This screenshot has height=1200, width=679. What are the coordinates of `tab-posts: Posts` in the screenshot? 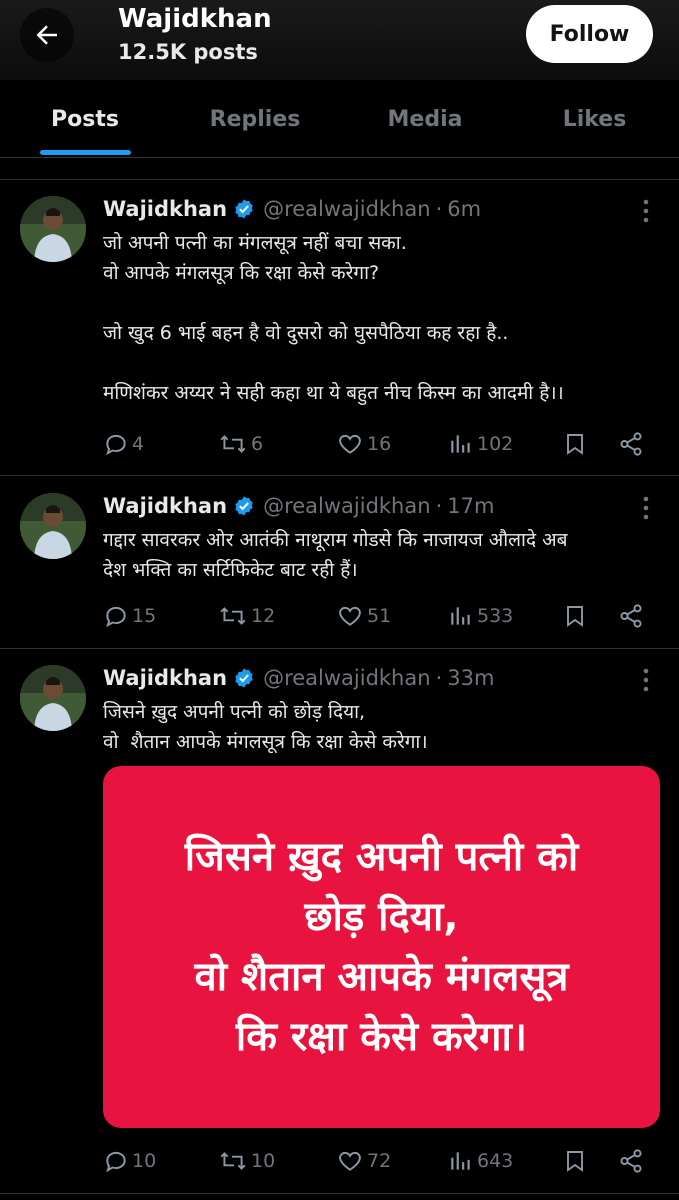 It's located at (85, 119).